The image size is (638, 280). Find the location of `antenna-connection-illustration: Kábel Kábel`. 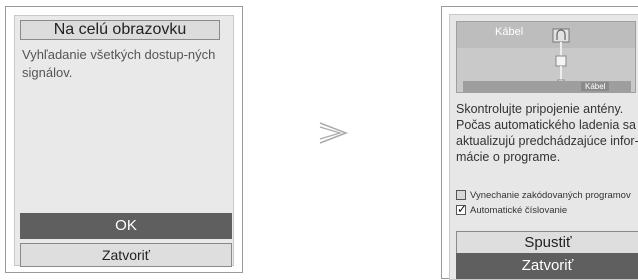

antenna-connection-illustration: Kábel Kábel is located at coordinates (546, 57).